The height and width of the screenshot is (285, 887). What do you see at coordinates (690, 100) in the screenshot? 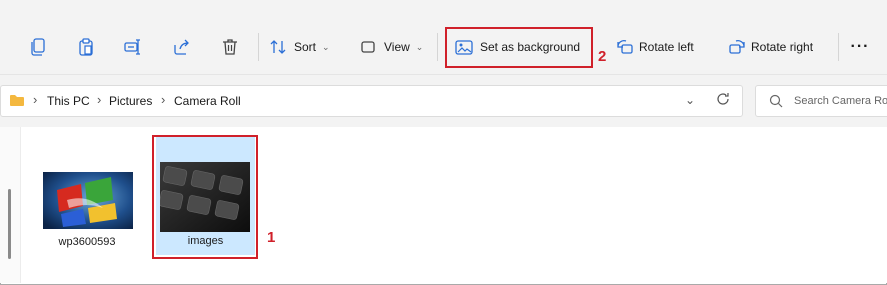
I see `history-dropdown-icon: ⌄` at bounding box center [690, 100].